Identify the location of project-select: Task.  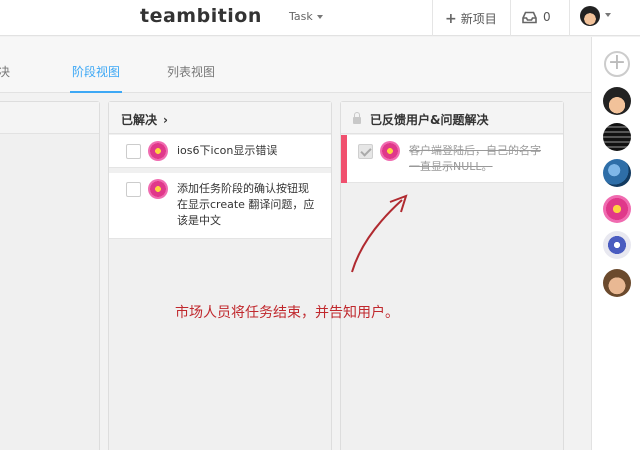
(306, 16).